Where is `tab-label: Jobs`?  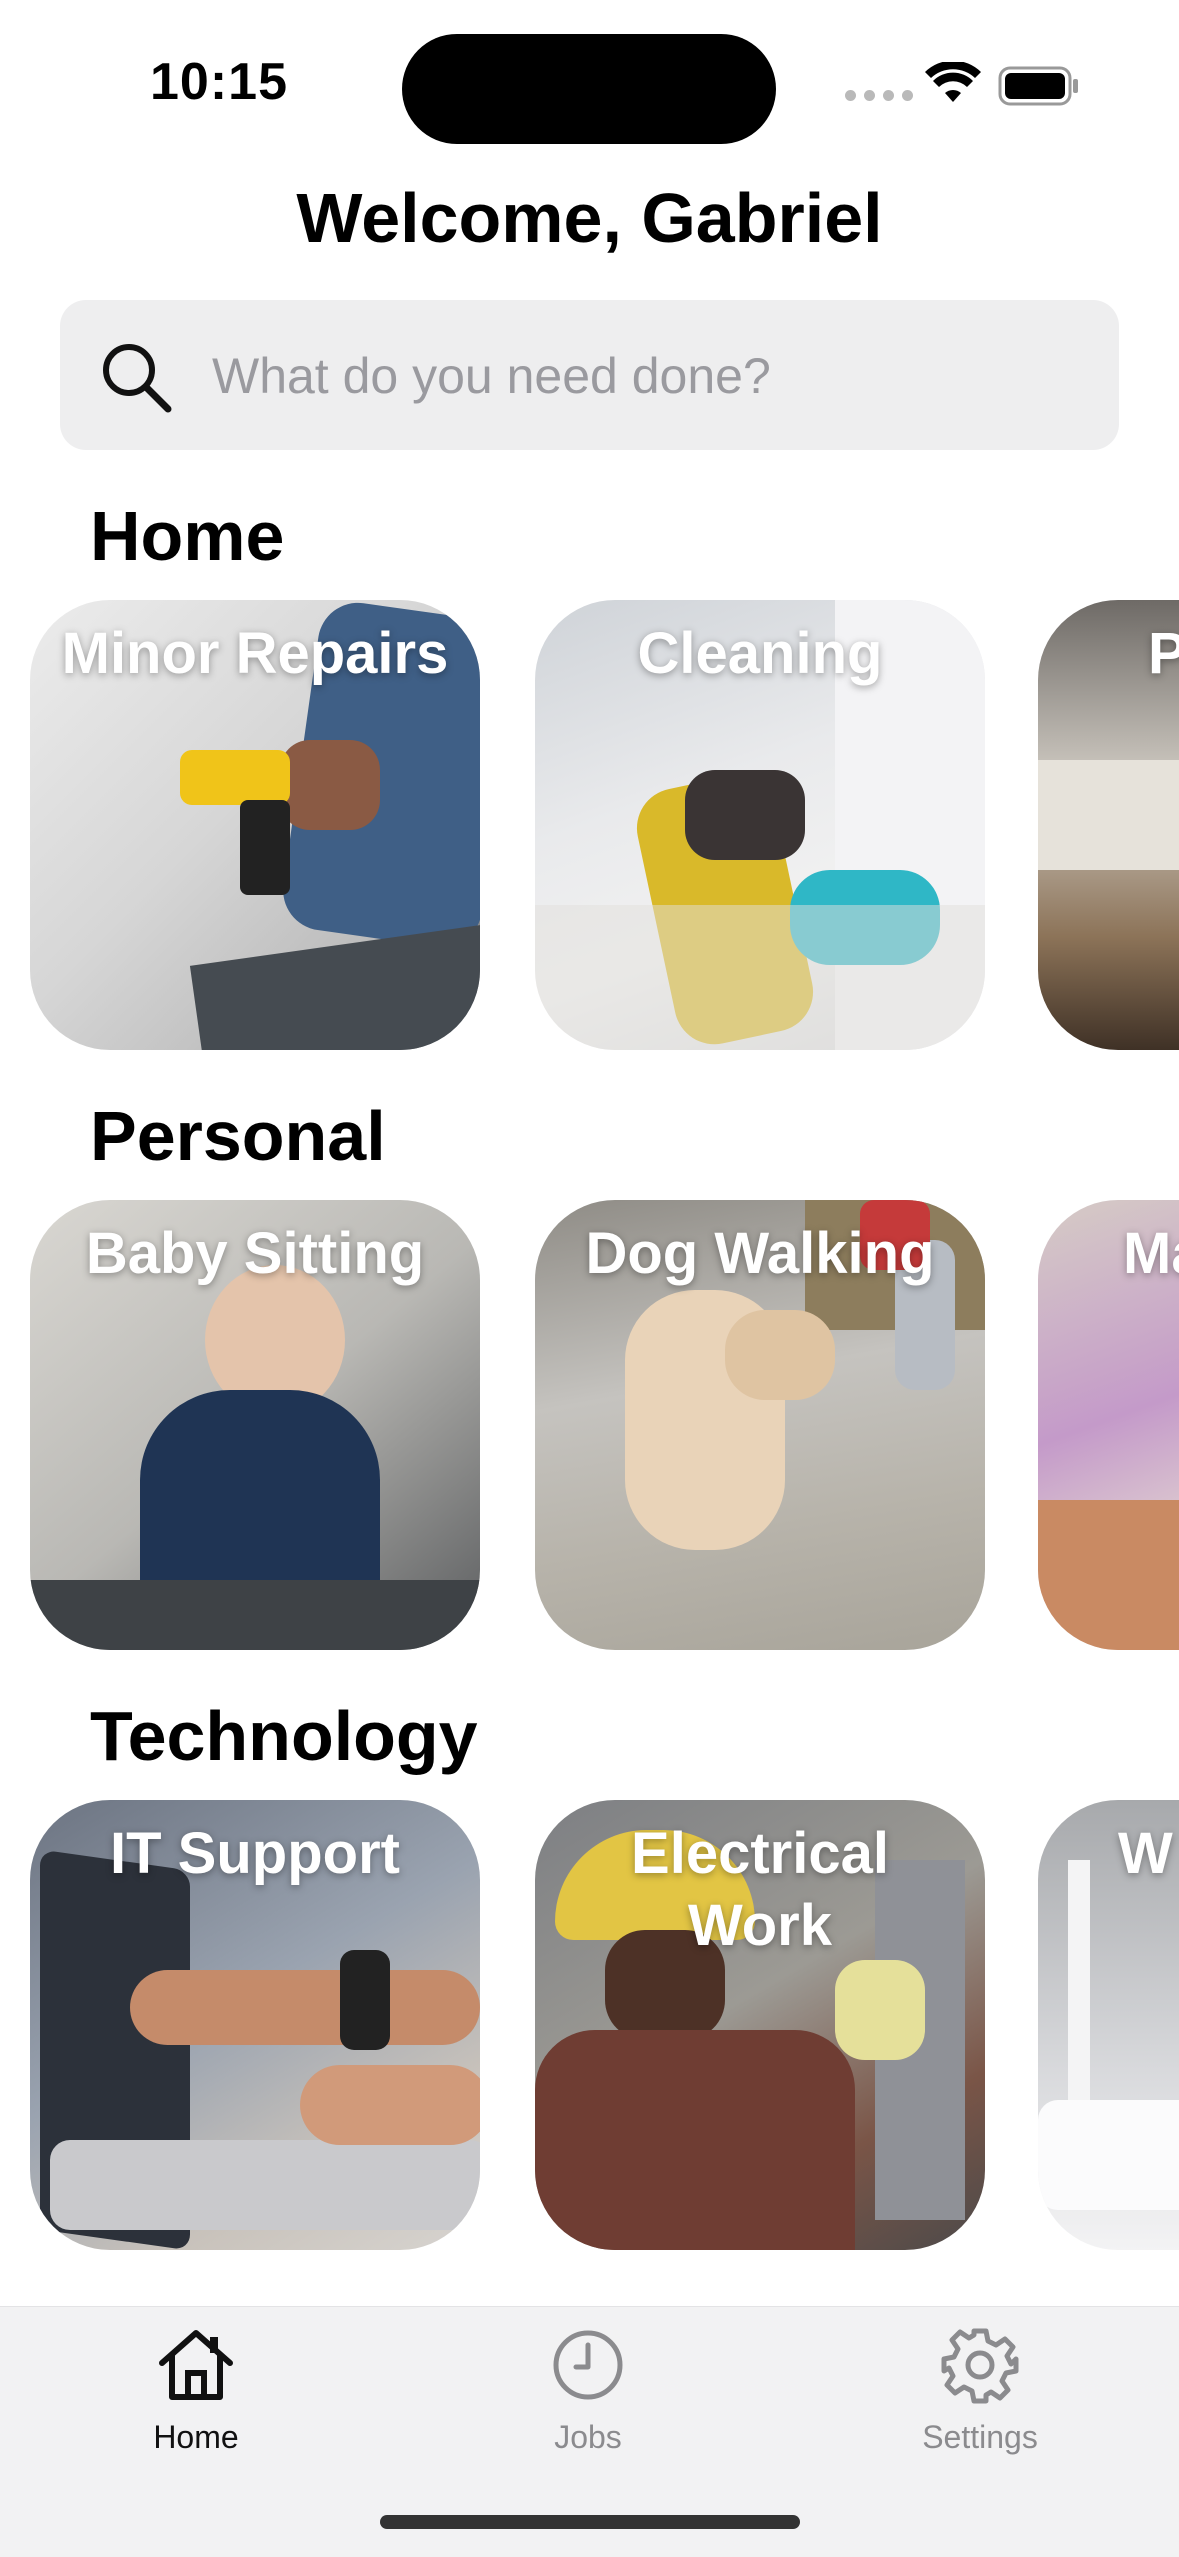
tab-label: Jobs is located at coordinates (588, 2437).